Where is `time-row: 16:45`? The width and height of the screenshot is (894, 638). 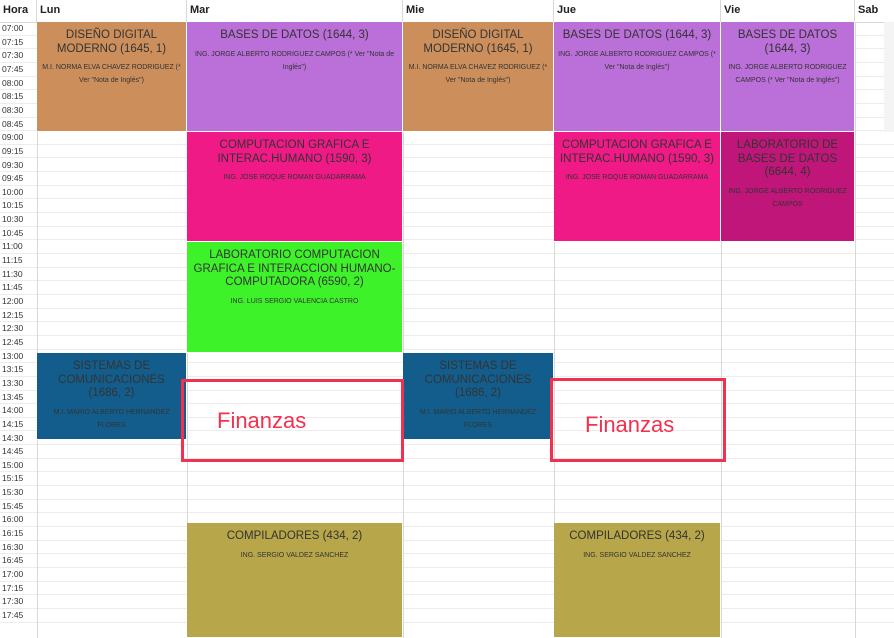
time-row: 16:45 is located at coordinates (447, 561).